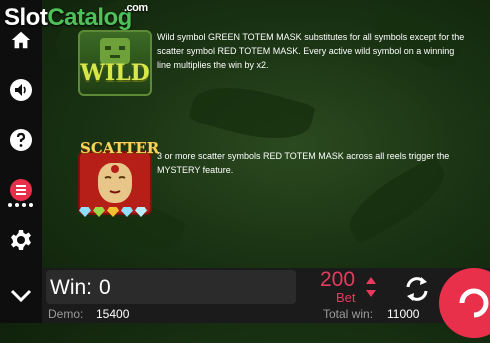 This screenshot has height=343, width=490. Describe the element at coordinates (66, 314) in the screenshot. I see `demo-balance-label: Demo:` at that location.